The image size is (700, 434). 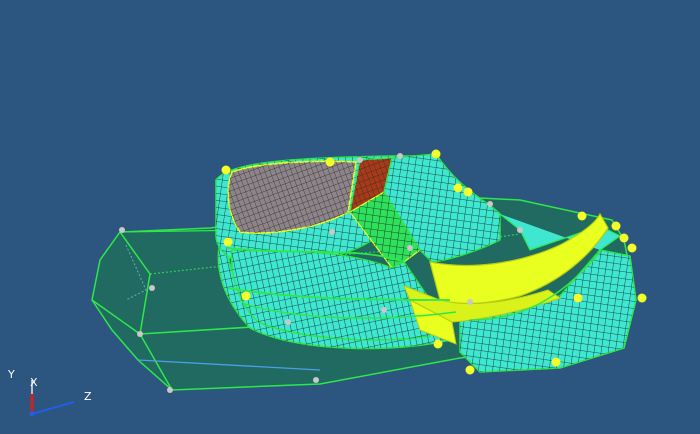 What do you see at coordinates (49, 392) in the screenshot?
I see `axis-triad: Y X Z` at bounding box center [49, 392].